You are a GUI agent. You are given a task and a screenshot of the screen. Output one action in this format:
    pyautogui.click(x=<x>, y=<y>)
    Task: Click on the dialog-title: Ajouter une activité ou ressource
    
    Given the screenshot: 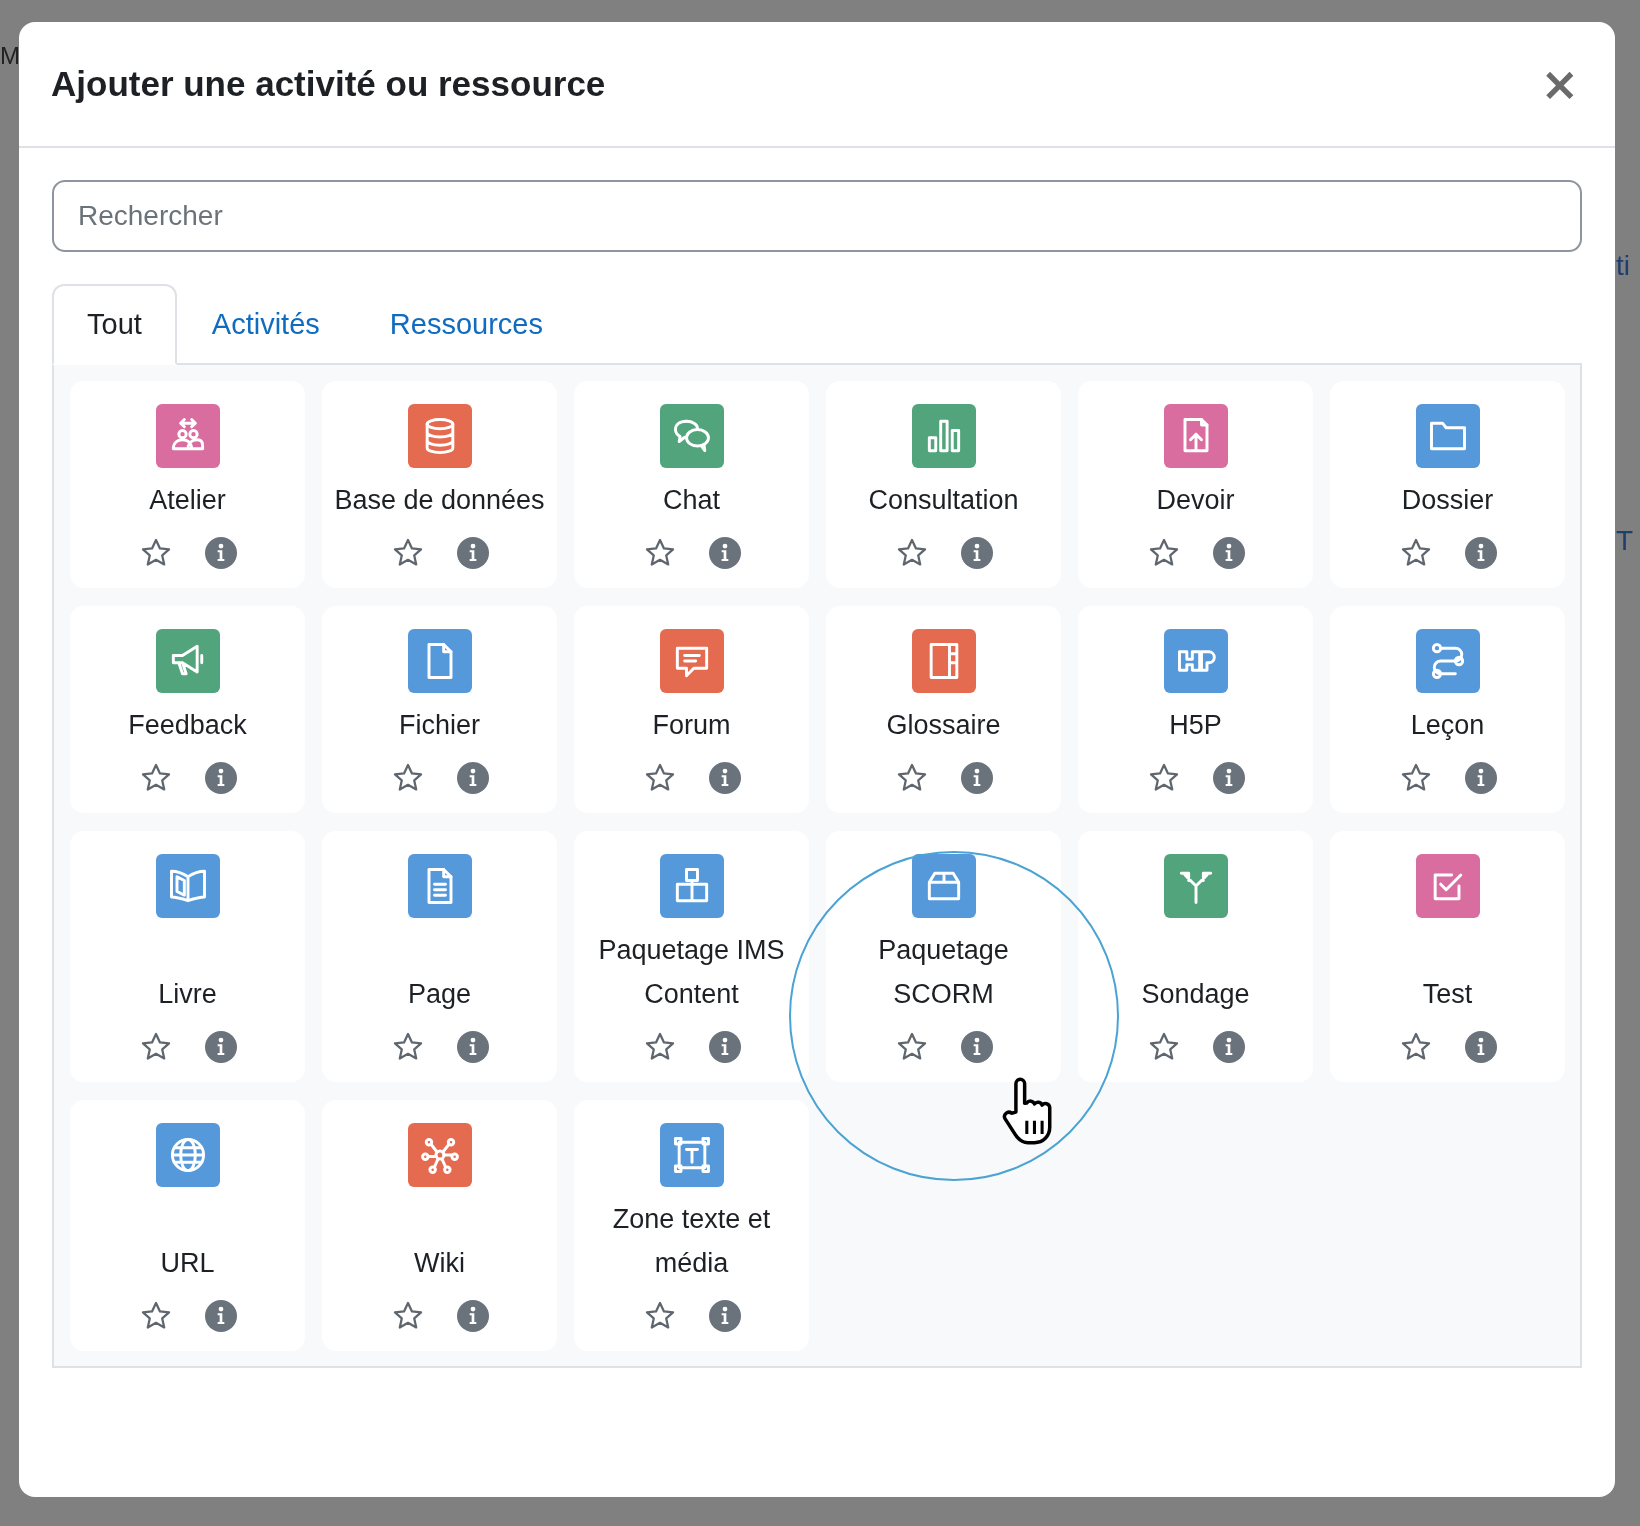 What is the action you would take?
    pyautogui.click(x=328, y=84)
    